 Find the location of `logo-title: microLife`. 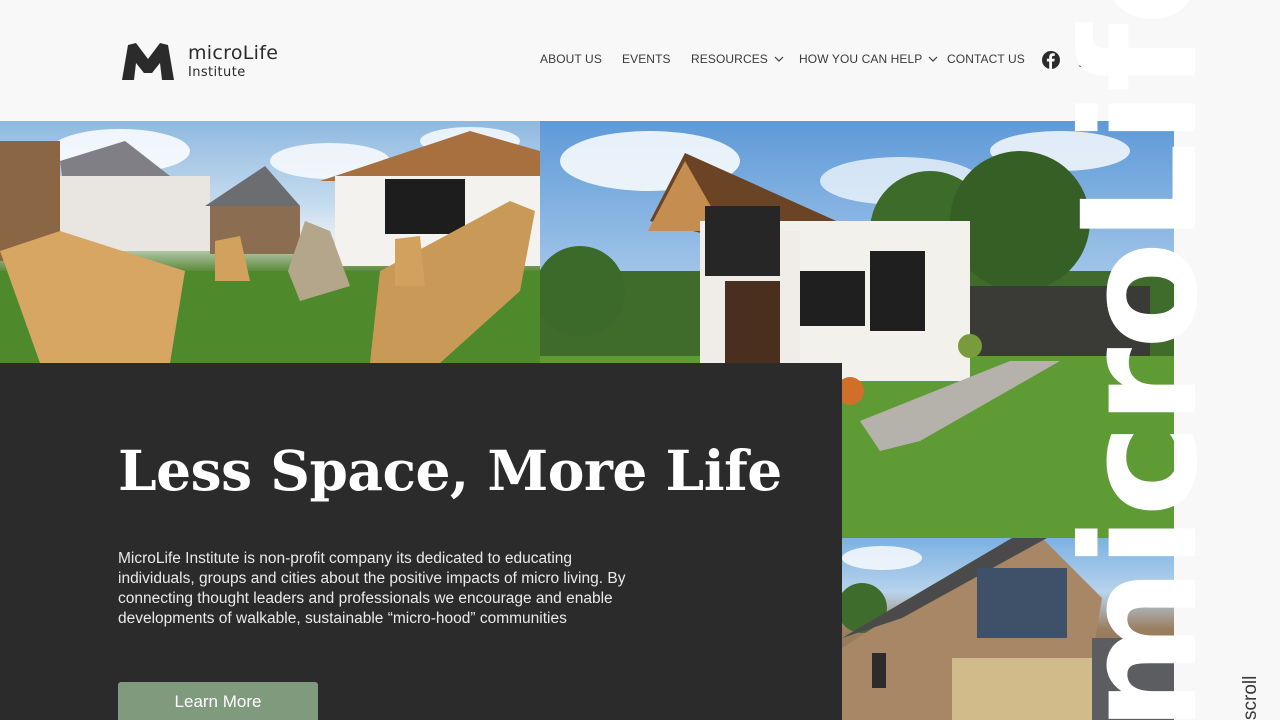

logo-title: microLife is located at coordinates (233, 52).